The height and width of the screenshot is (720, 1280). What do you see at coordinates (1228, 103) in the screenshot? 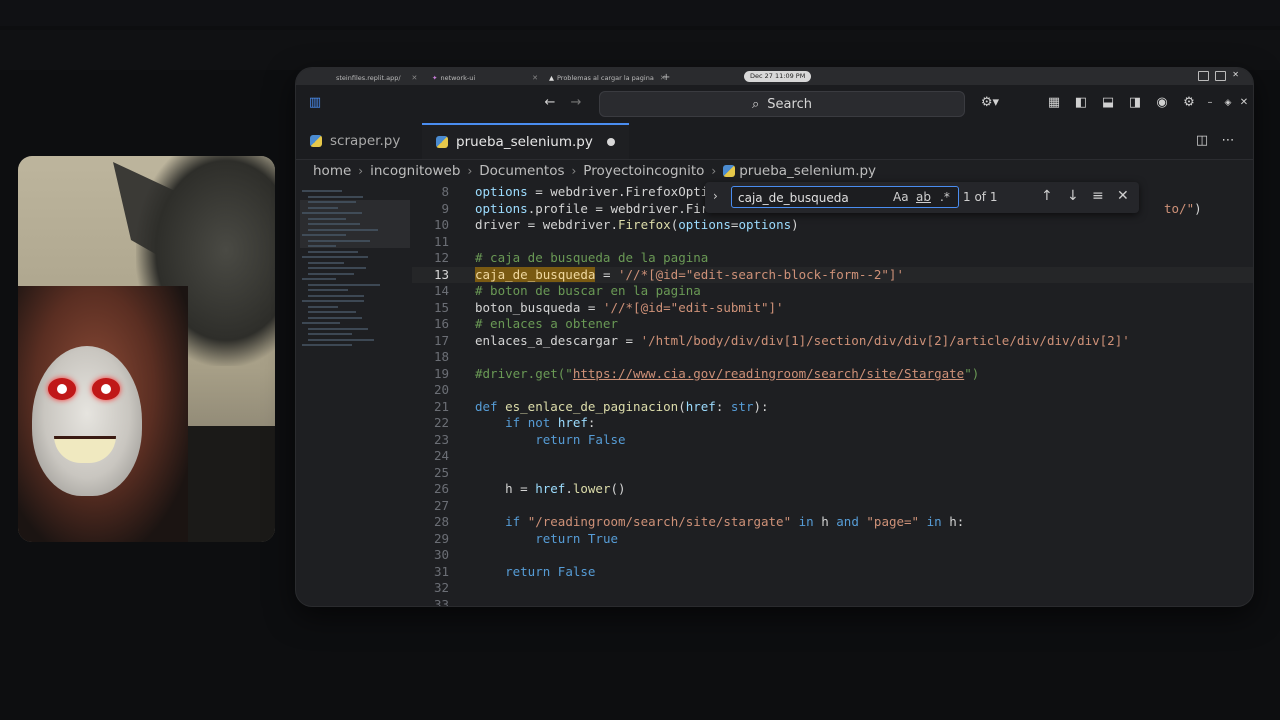
I see `maximize-icon: ◈` at bounding box center [1228, 103].